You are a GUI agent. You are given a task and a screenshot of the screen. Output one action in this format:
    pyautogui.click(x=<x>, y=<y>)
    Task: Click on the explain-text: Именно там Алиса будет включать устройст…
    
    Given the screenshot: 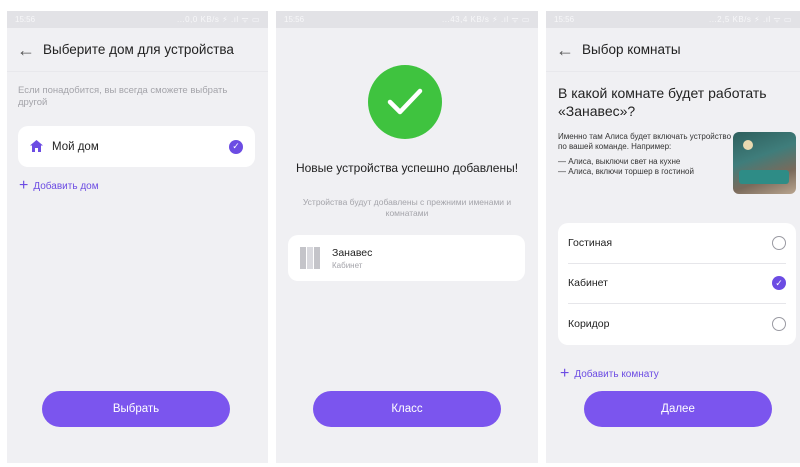 What is the action you would take?
    pyautogui.click(x=645, y=142)
    